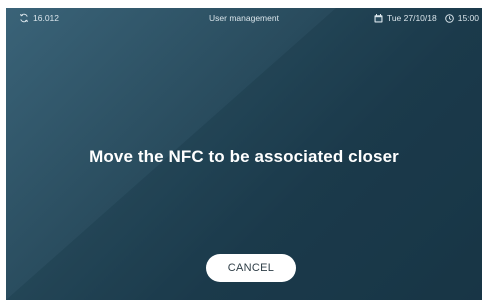 This screenshot has width=482, height=307. I want to click on status-right: Tue 27/10/18 15:00, so click(426, 18).